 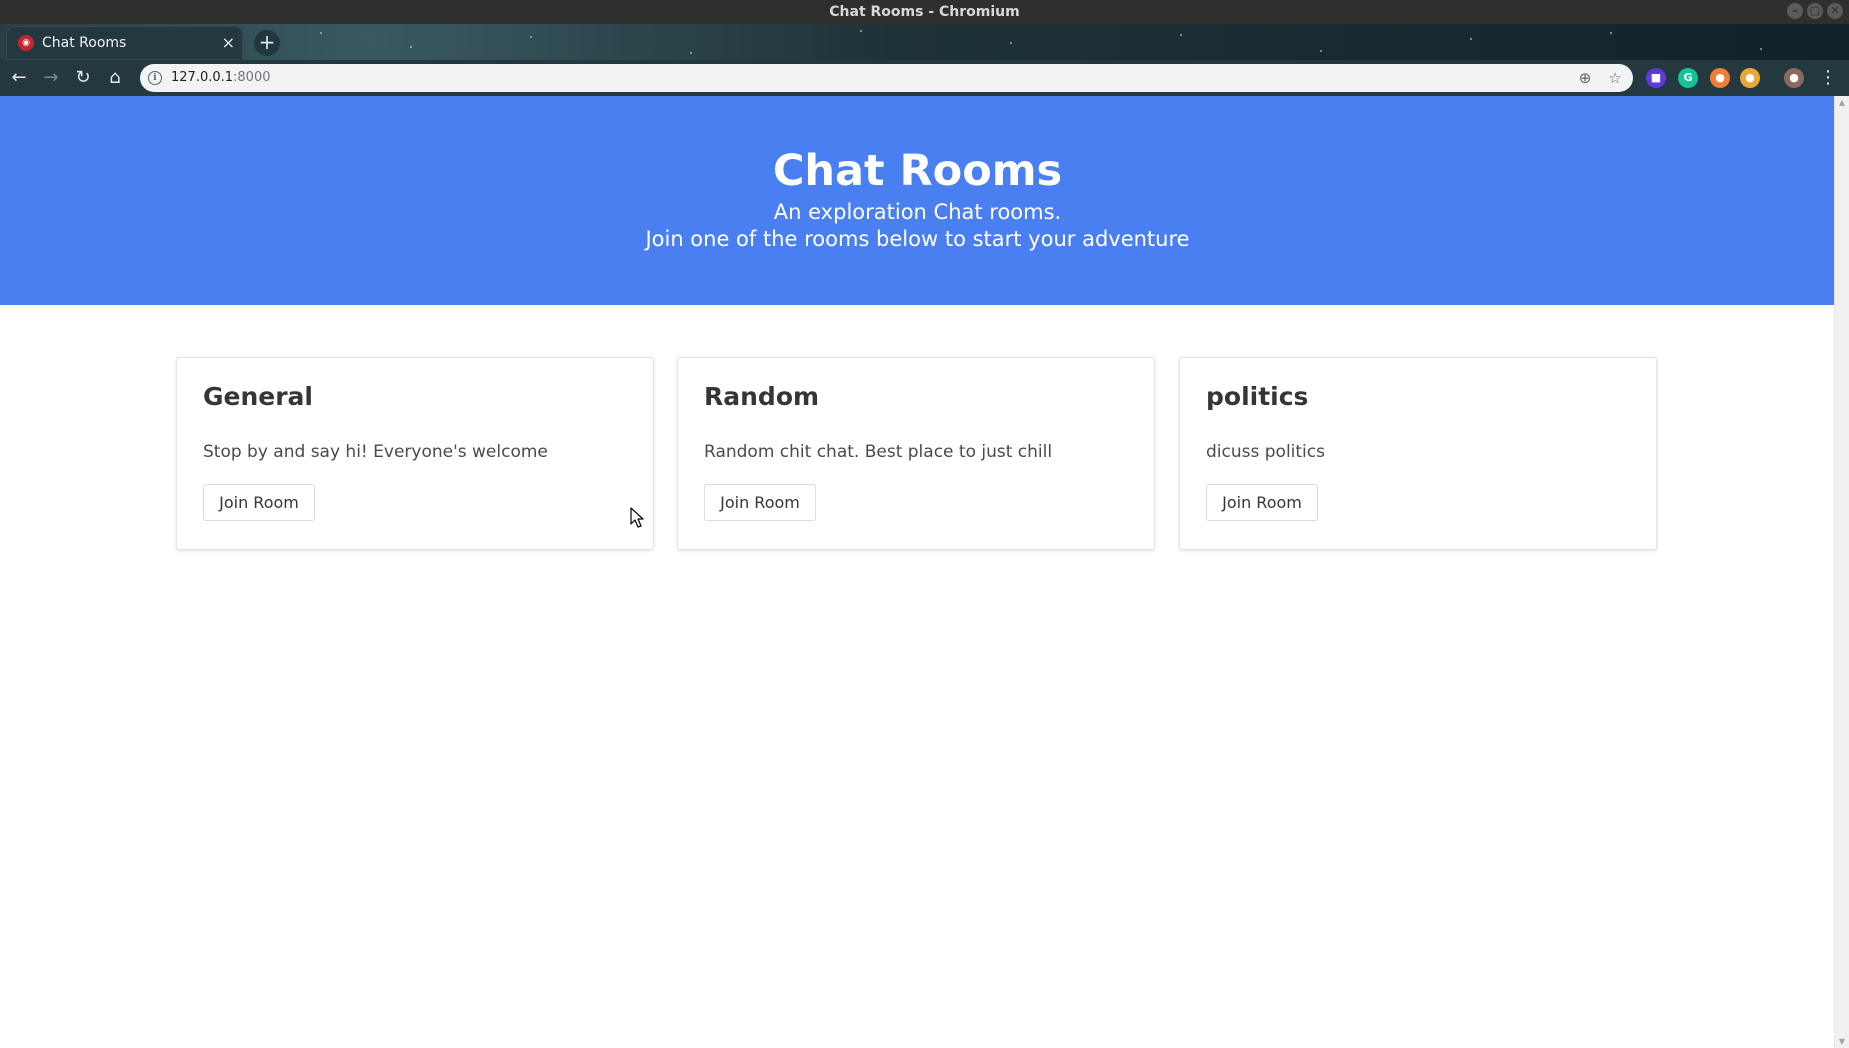 I want to click on bookmark-star-icon: ☆, so click(x=1615, y=78).